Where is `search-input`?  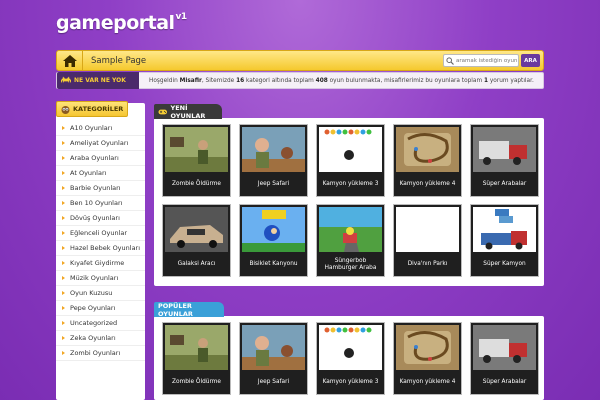
search-input is located at coordinates (487, 60).